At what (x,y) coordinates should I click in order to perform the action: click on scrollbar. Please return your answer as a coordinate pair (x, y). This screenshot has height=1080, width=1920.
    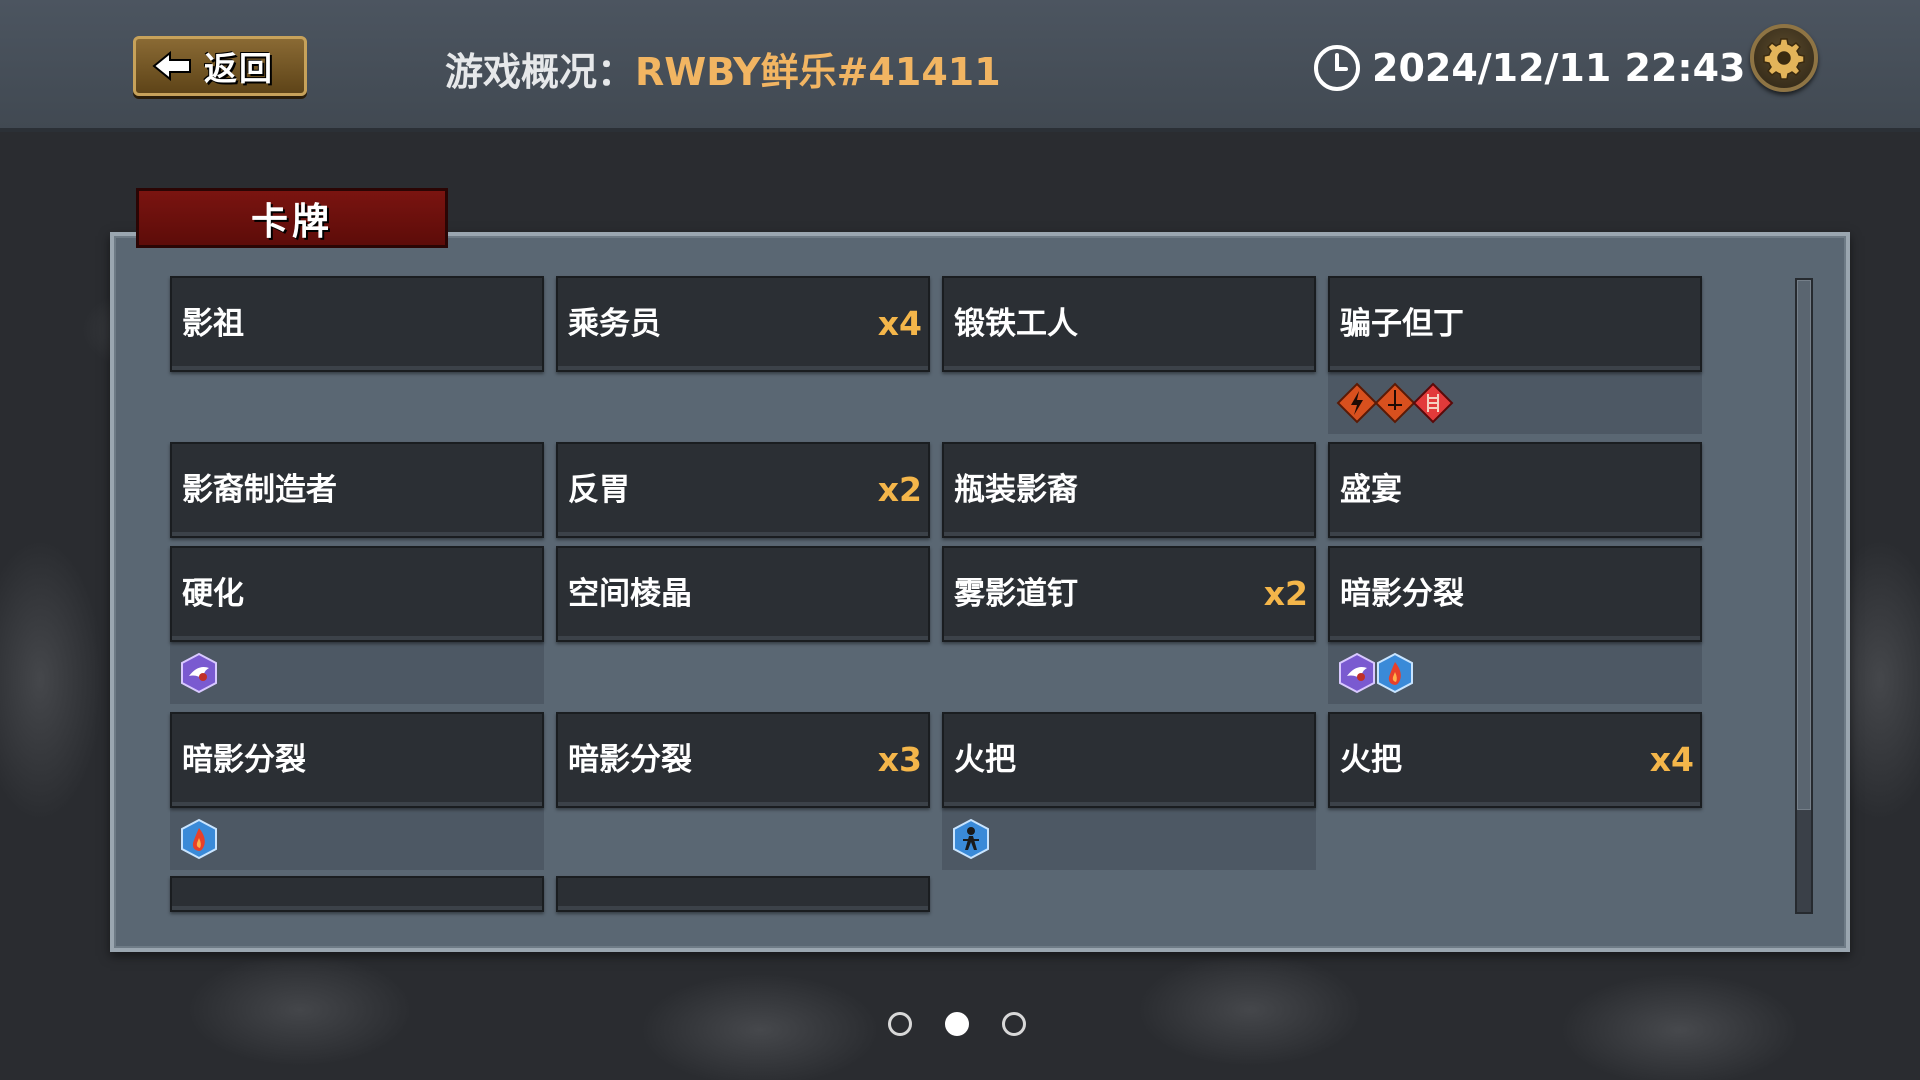
    Looking at the image, I should click on (1804, 596).